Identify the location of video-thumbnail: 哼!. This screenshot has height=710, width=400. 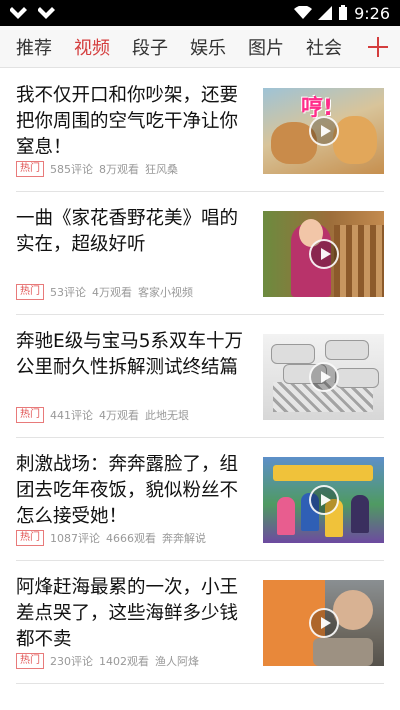
(323, 131).